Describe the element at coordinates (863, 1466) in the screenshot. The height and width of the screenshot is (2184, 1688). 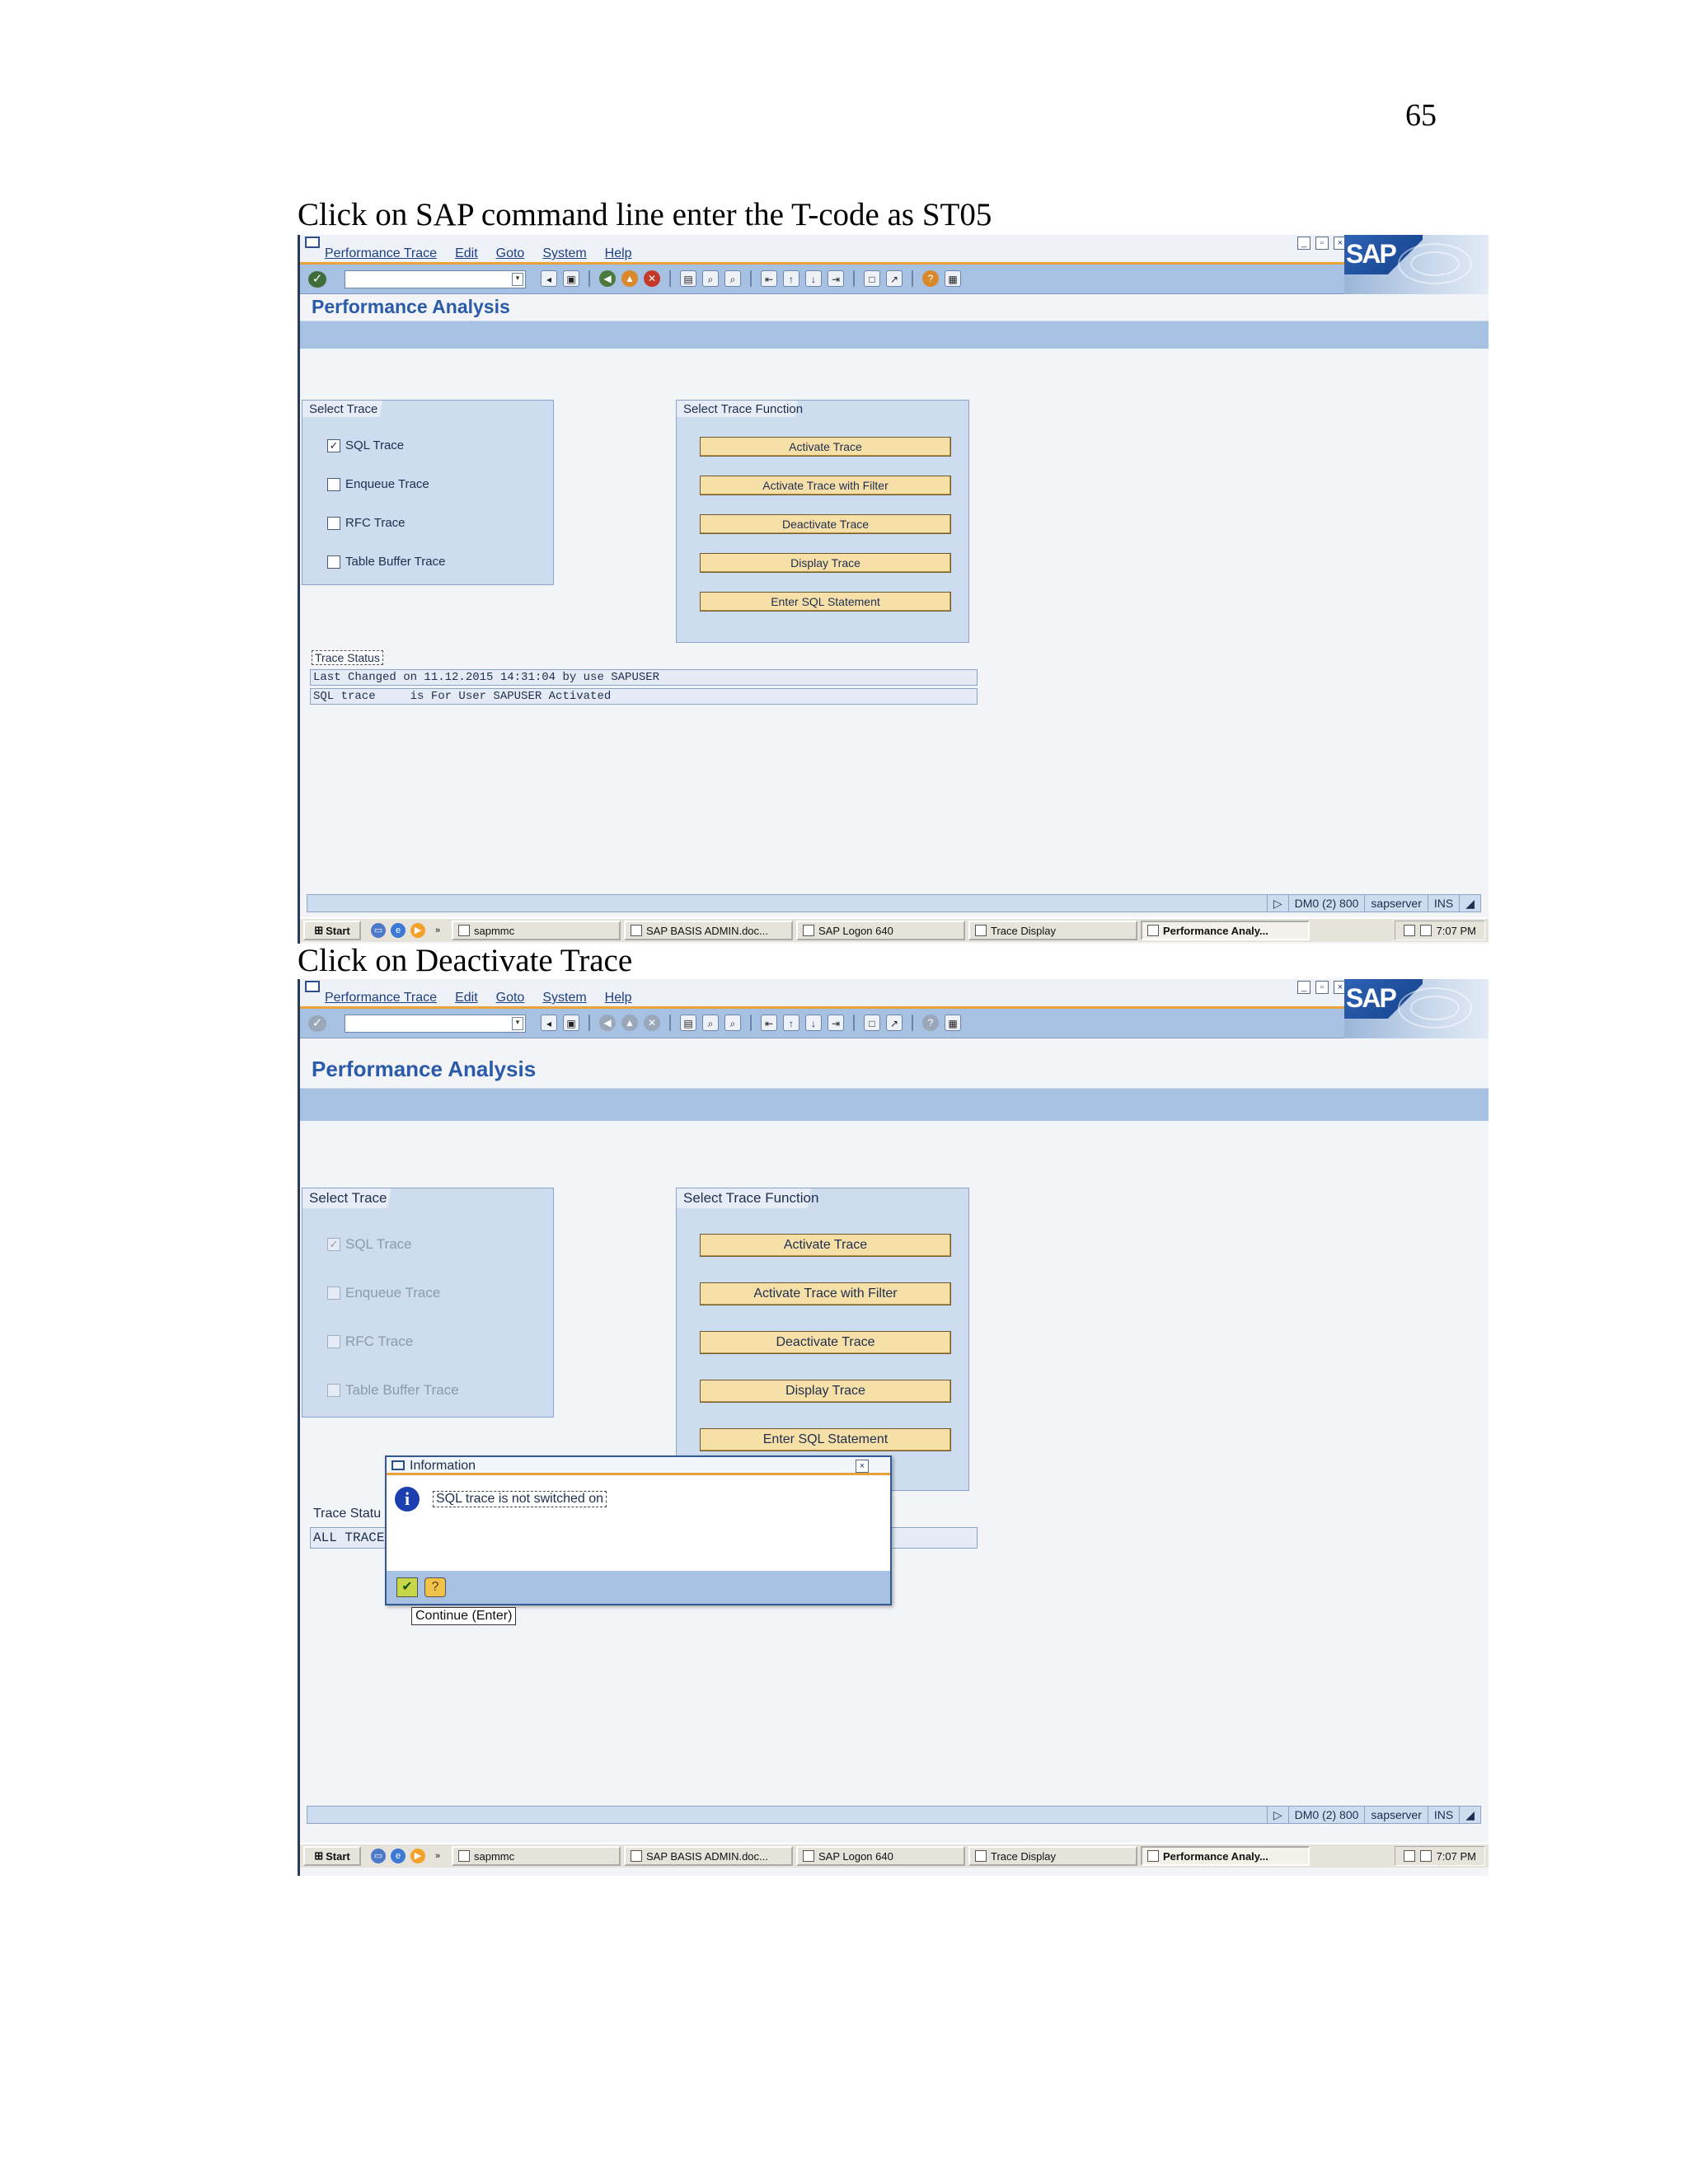
I see `close-icon: ×` at that location.